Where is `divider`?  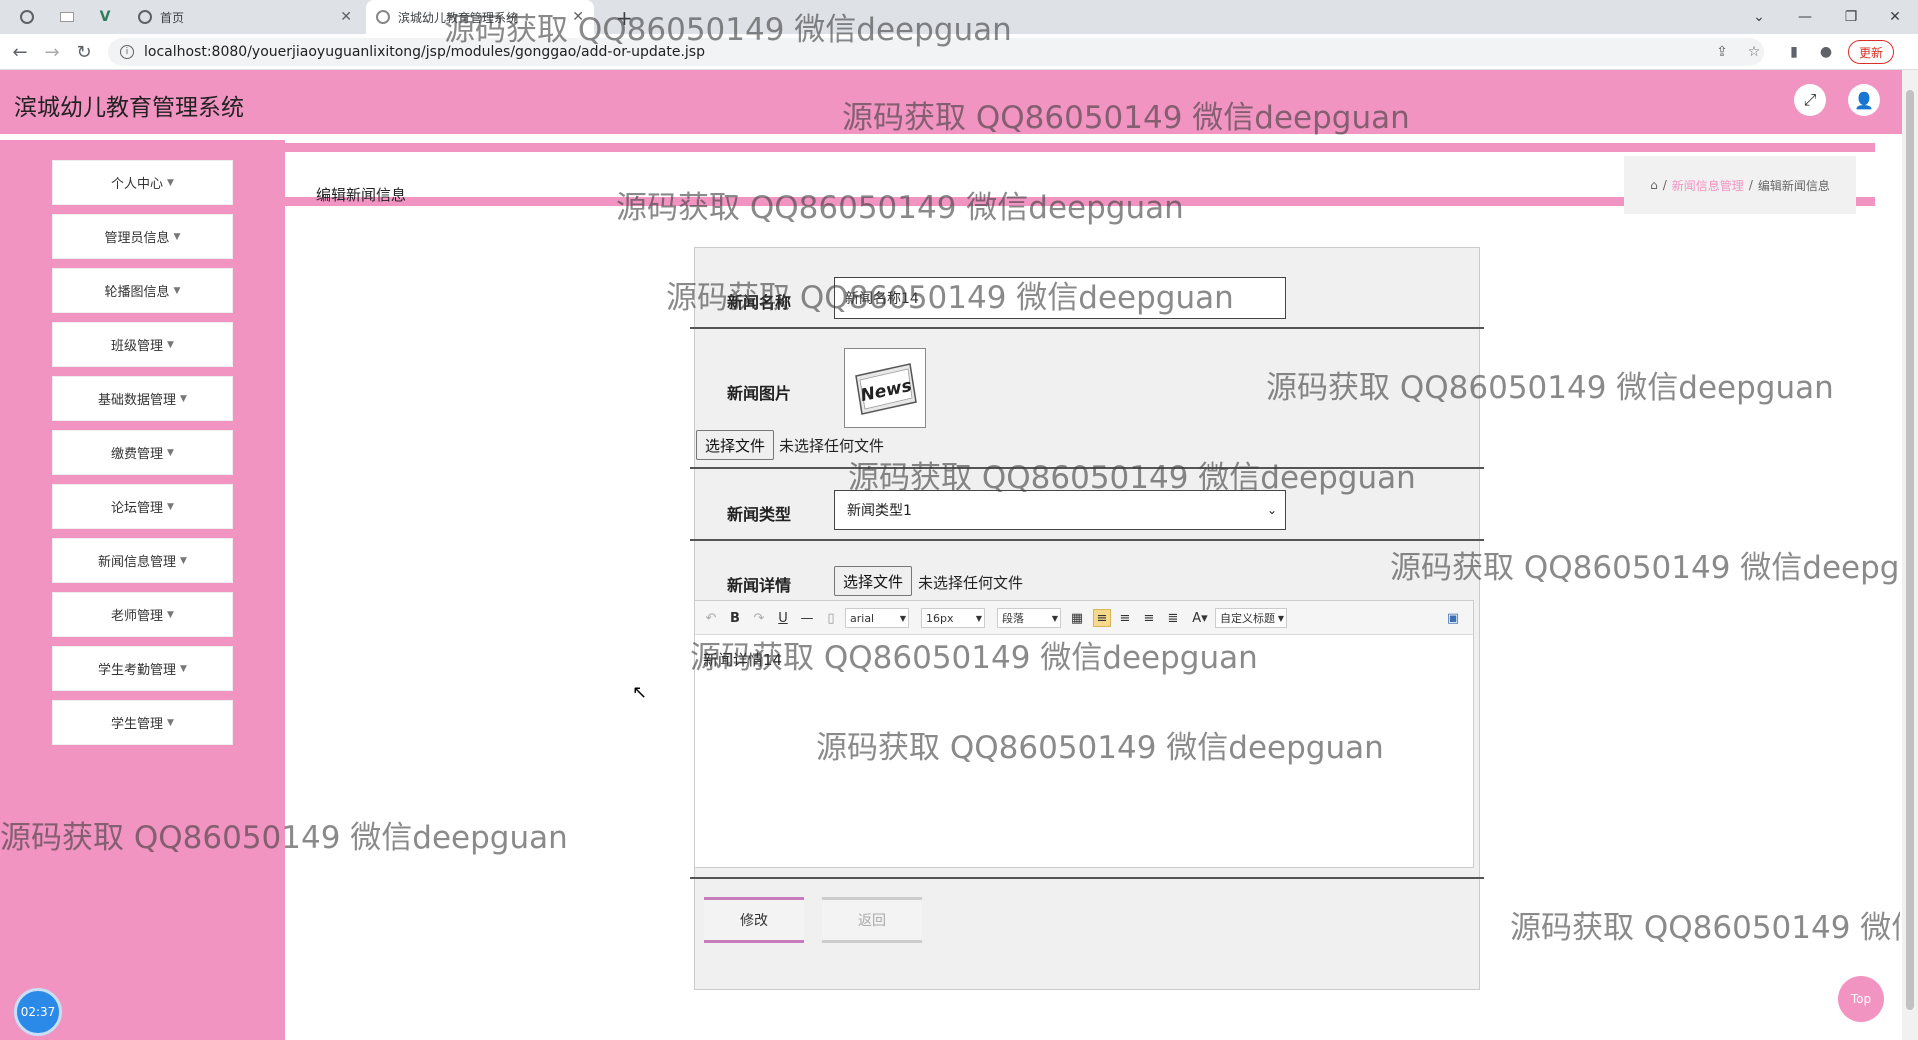
divider is located at coordinates (1080, 147).